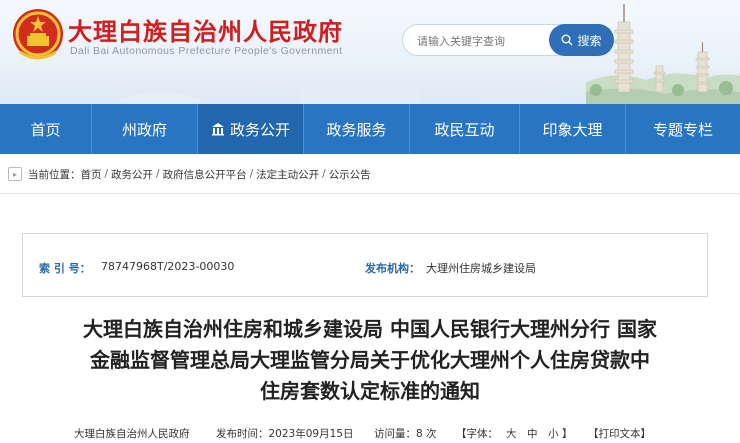  What do you see at coordinates (168, 266) in the screenshot?
I see `index-number-value: 78747968T/2023-00030` at bounding box center [168, 266].